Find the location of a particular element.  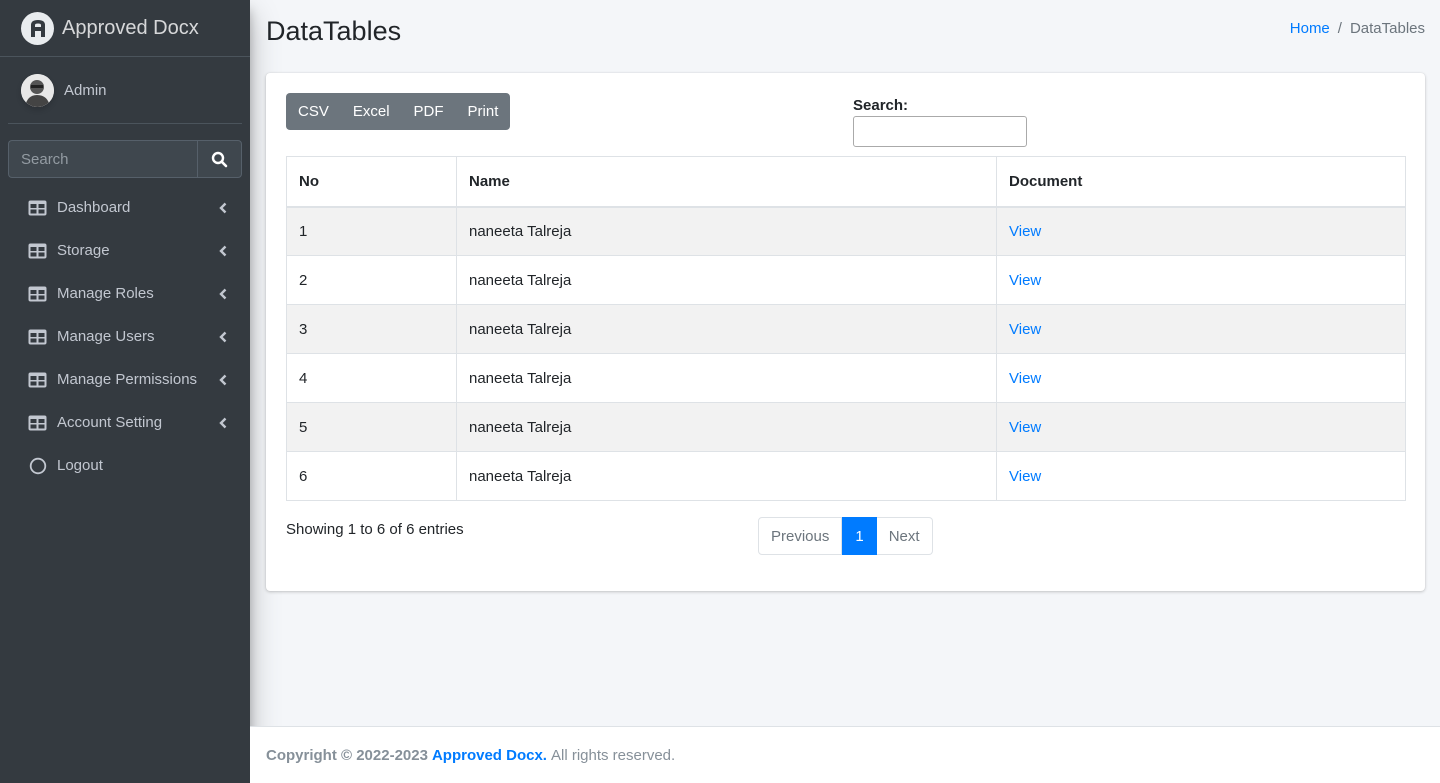

sidebar-item-label: Manage Users is located at coordinates (106, 336).